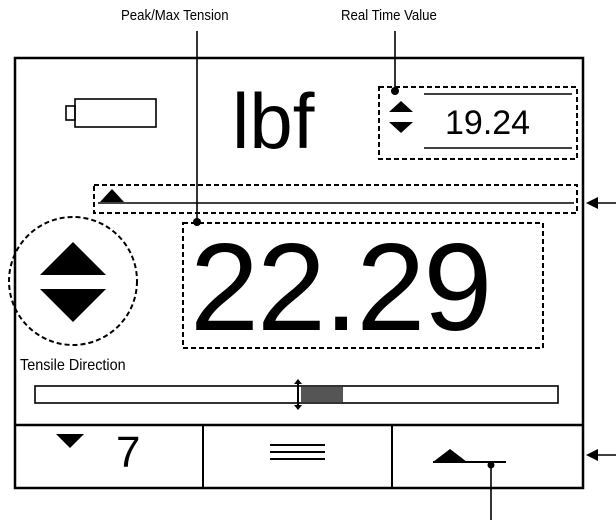 This screenshot has height=529, width=616. I want to click on decrement-button-value: 7, so click(128, 452).